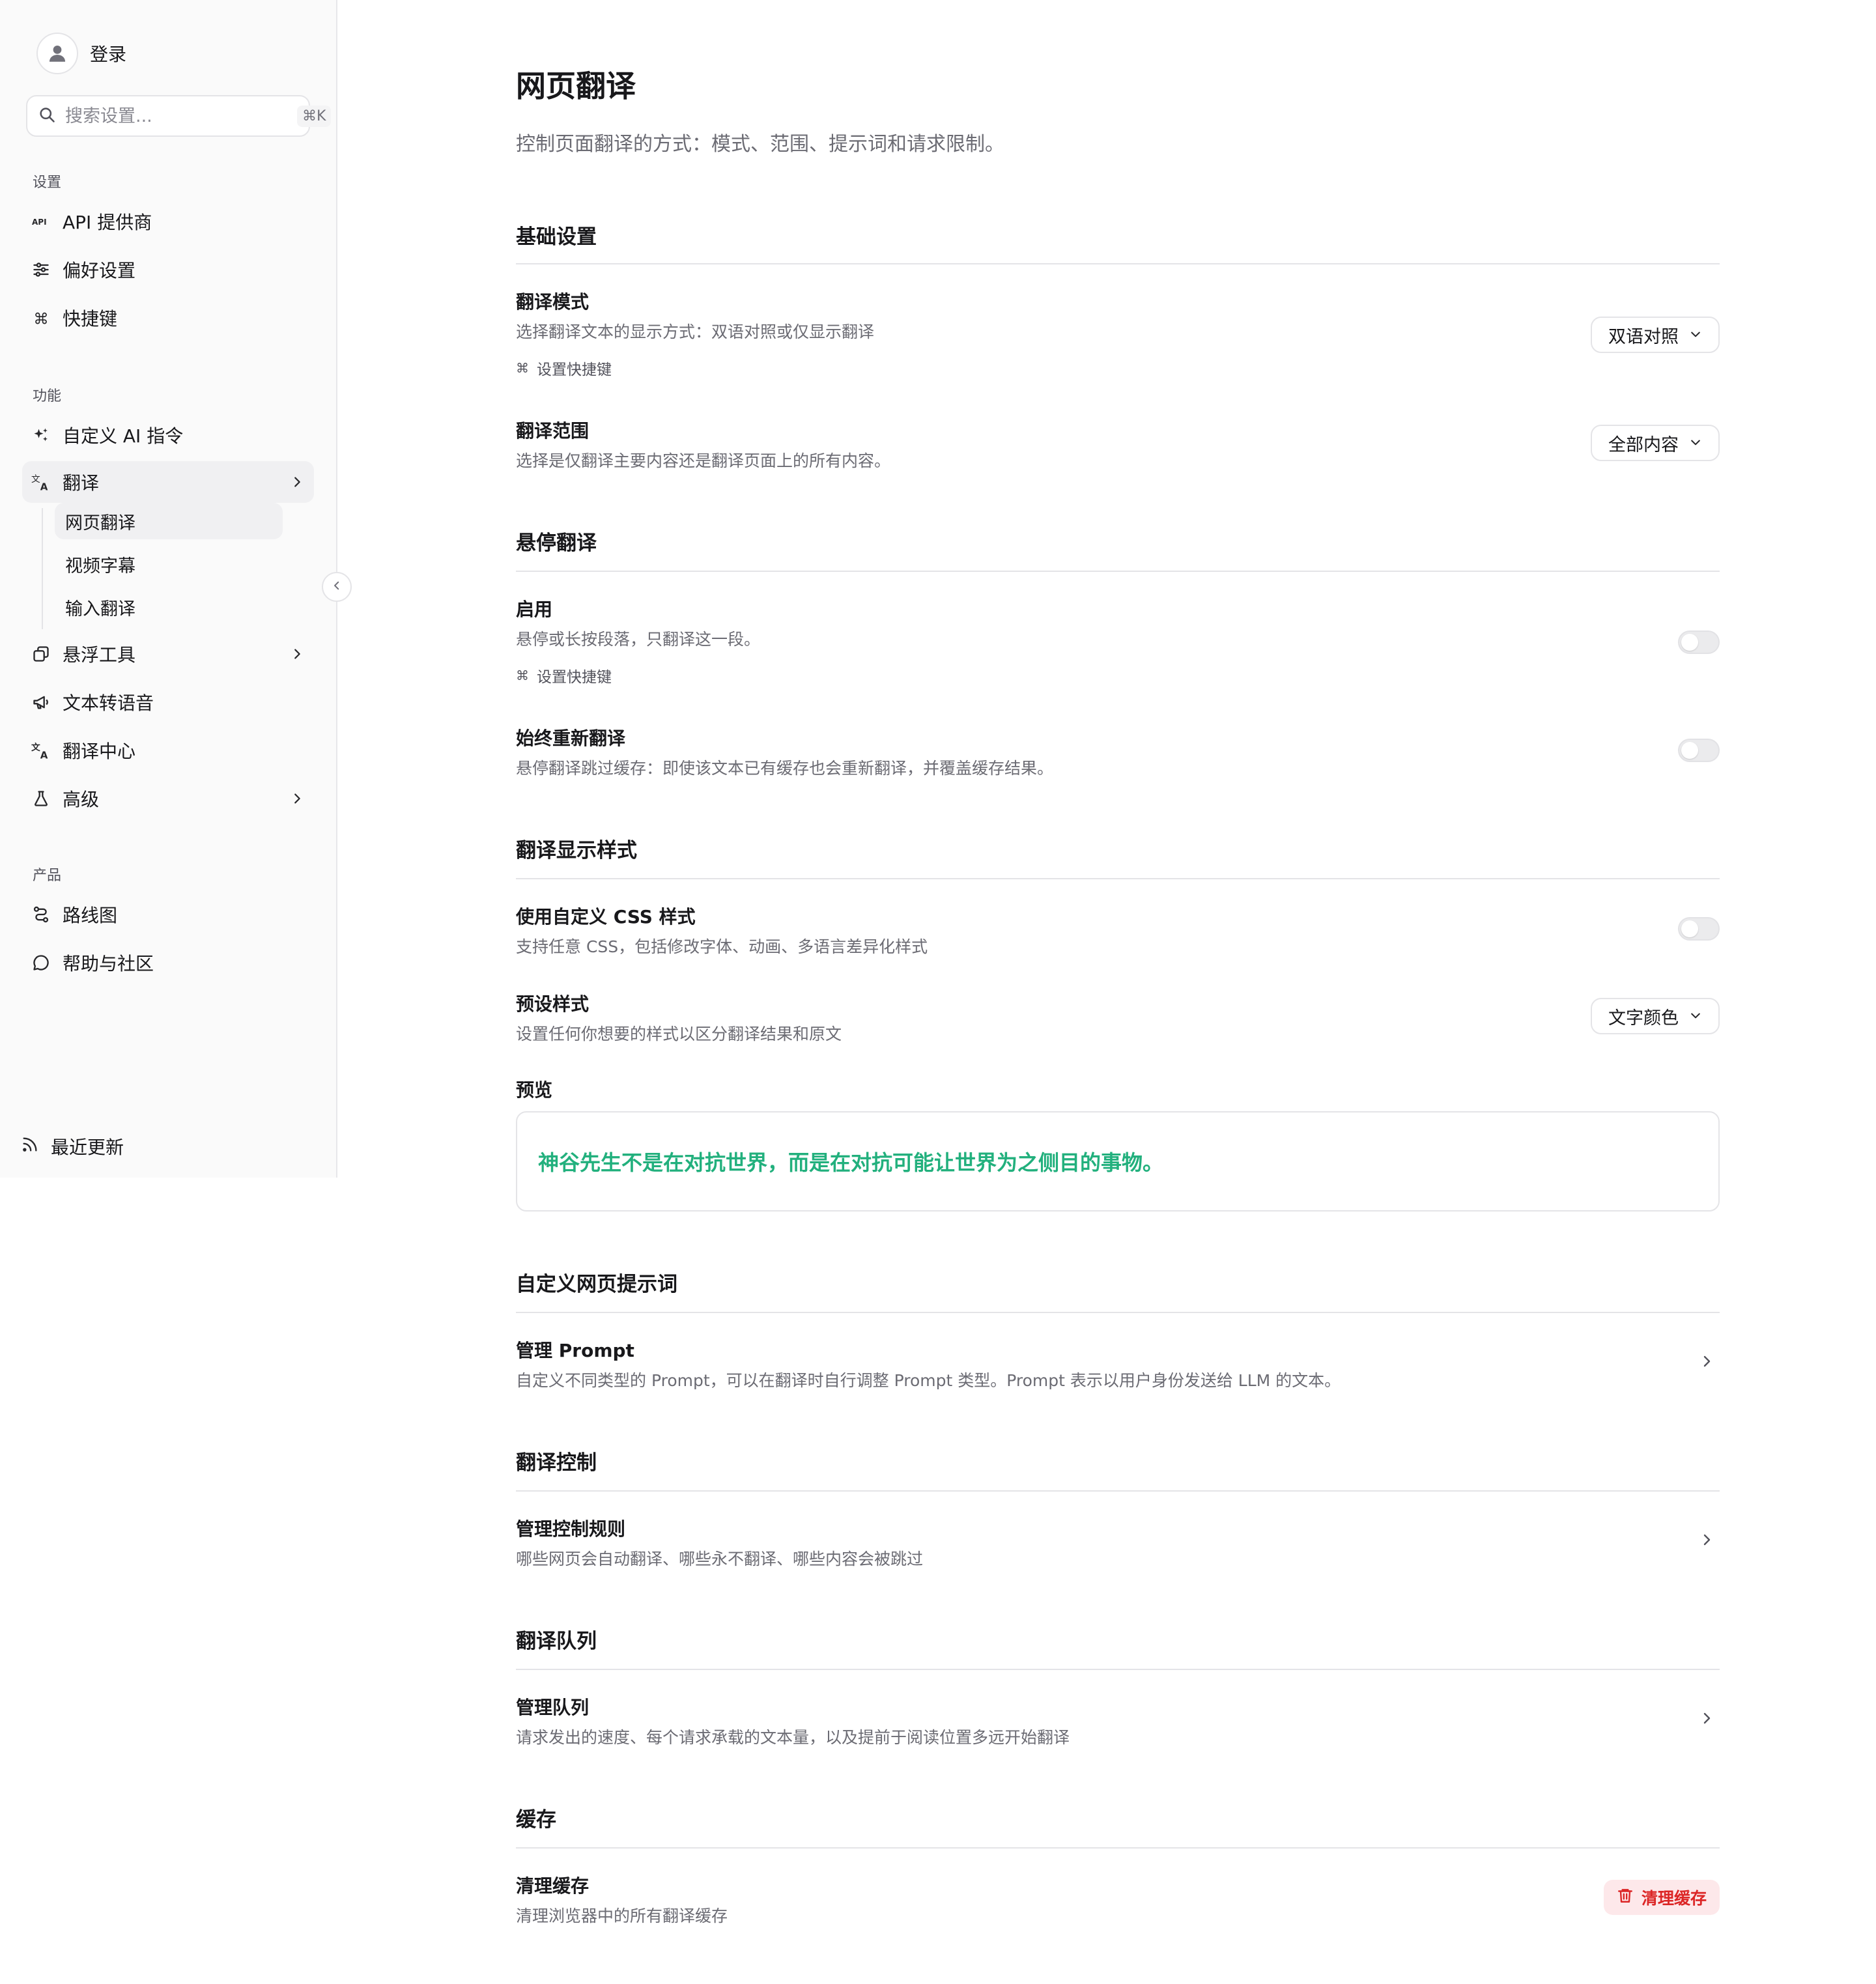  What do you see at coordinates (177, 116) in the screenshot?
I see `search-input` at bounding box center [177, 116].